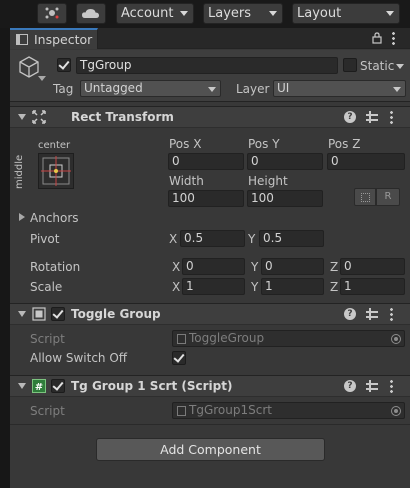 Image resolution: width=410 pixels, height=488 pixels. I want to click on toggle-group-script-value: ToggleGroup, so click(227, 338).